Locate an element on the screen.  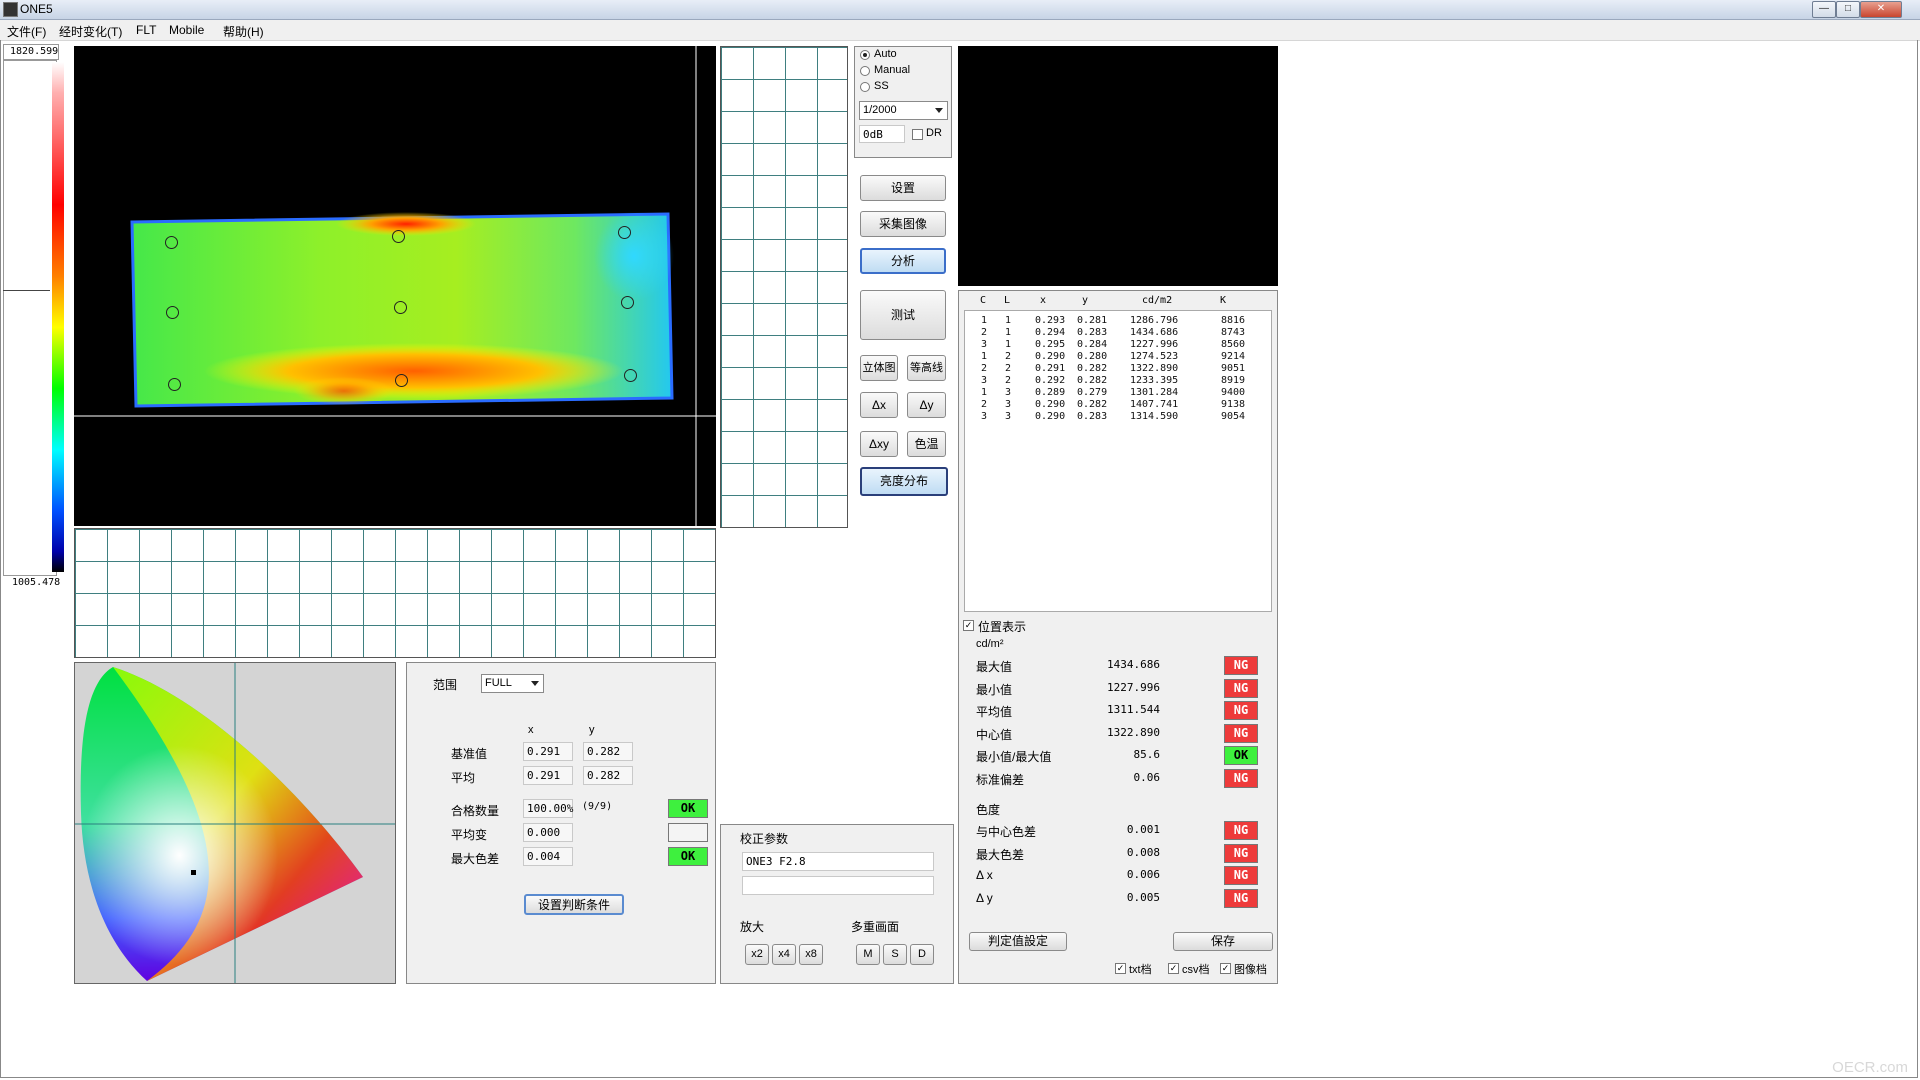
table-row: 1 3 0.289 0.279 1301.284 9400 is located at coordinates (1115, 393).